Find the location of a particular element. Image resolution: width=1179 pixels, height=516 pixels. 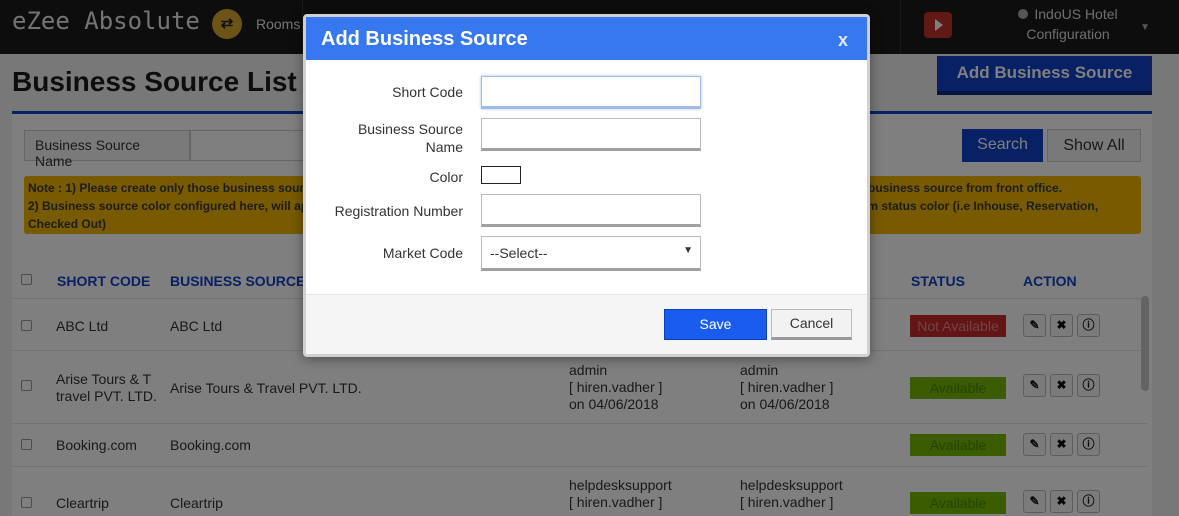

dialog-header: Add Business Source x is located at coordinates (586, 38).